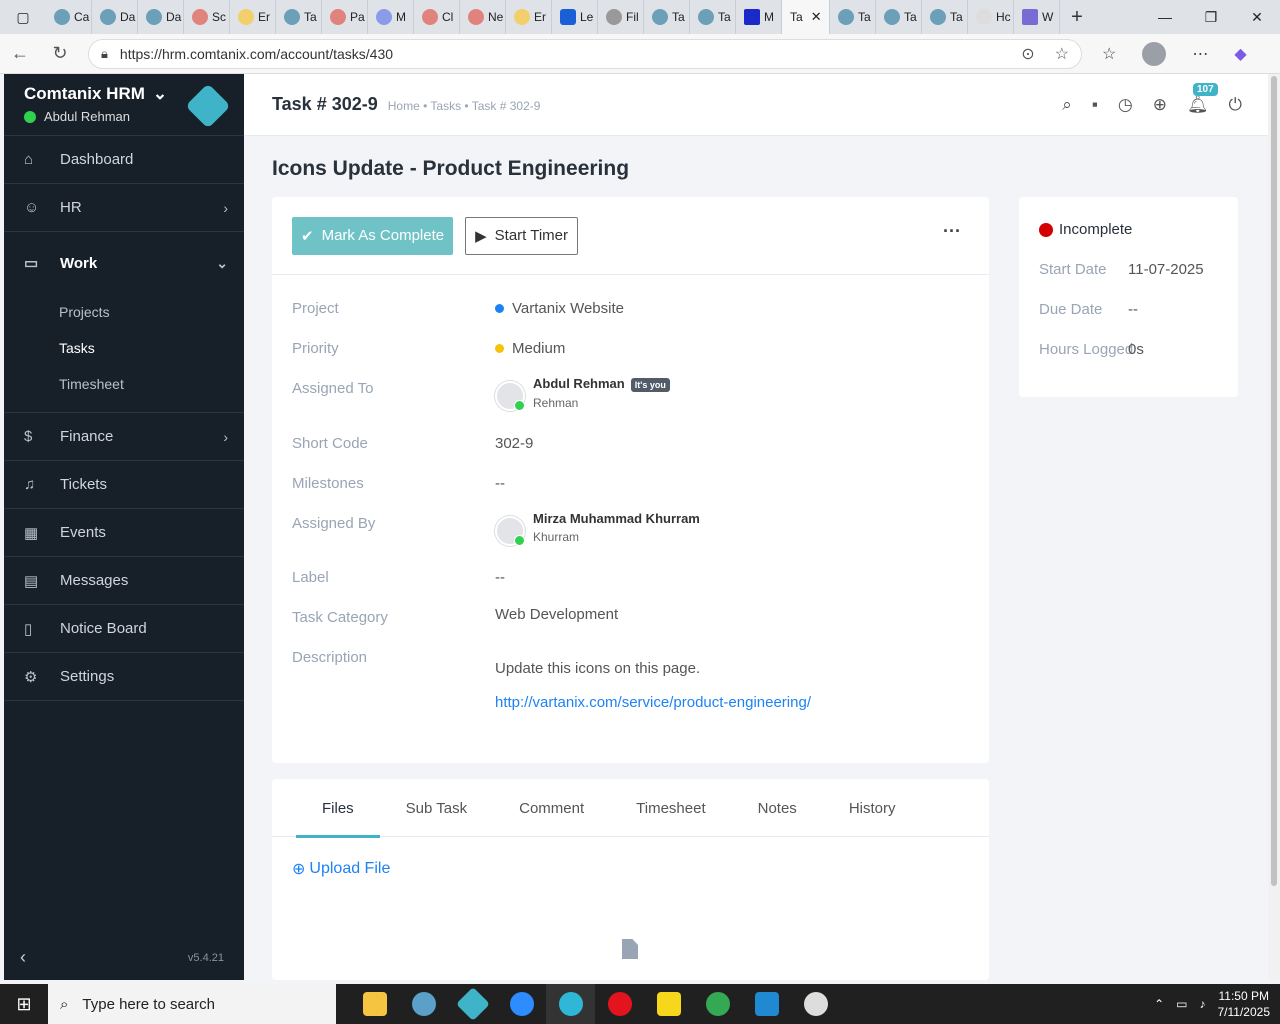 The image size is (1280, 1024). I want to click on network-icon: ▭, so click(1181, 1004).